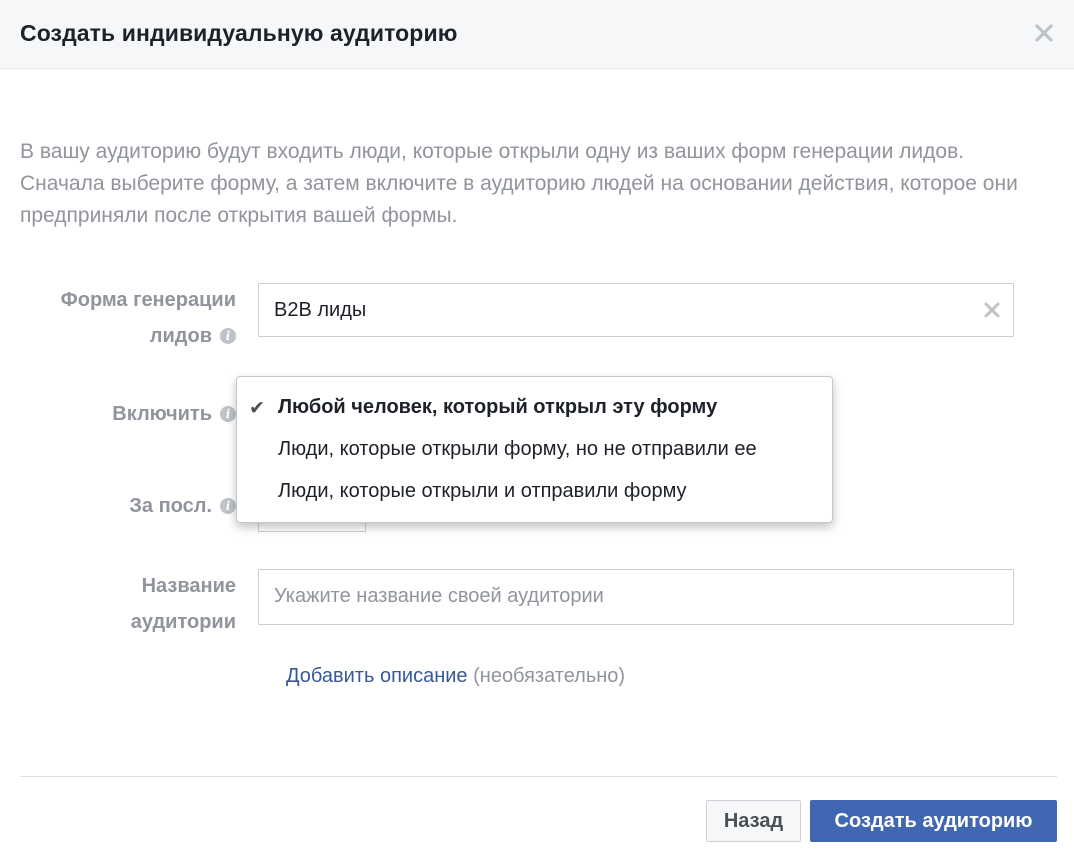  What do you see at coordinates (183, 622) in the screenshot?
I see `audience-name-label-line2: аудитории` at bounding box center [183, 622].